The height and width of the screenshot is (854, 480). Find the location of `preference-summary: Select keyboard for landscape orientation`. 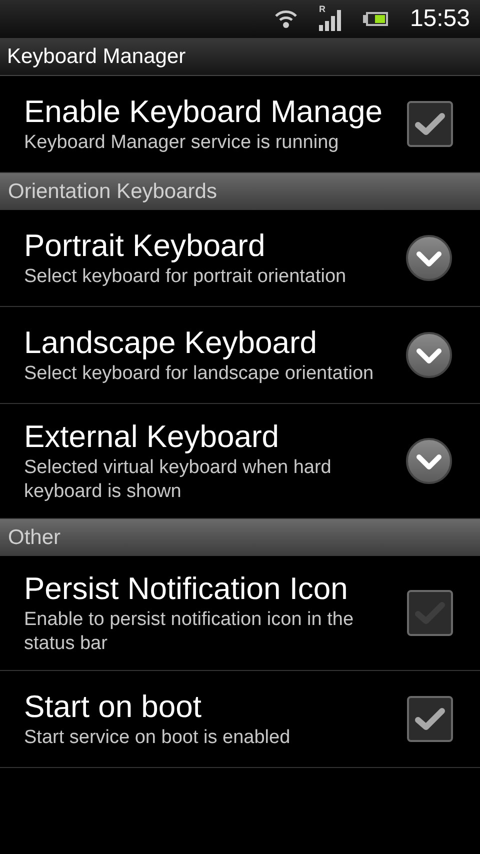

preference-summary: Select keyboard for landscape orientation is located at coordinates (199, 374).